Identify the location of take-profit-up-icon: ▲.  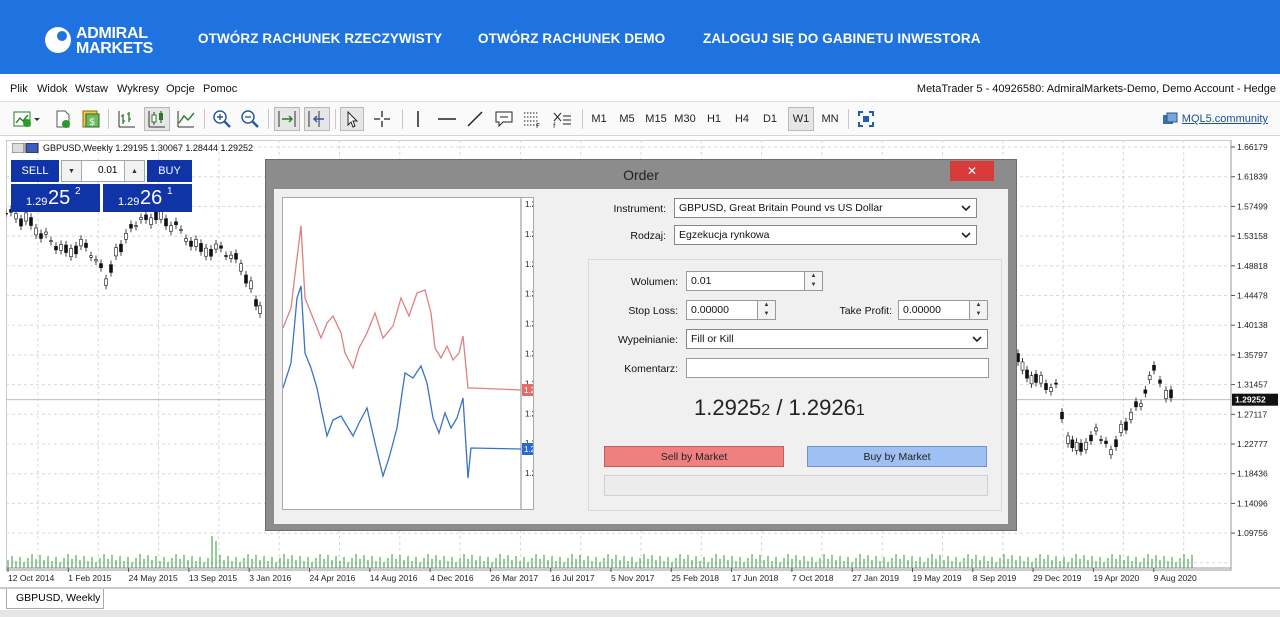
(978, 305).